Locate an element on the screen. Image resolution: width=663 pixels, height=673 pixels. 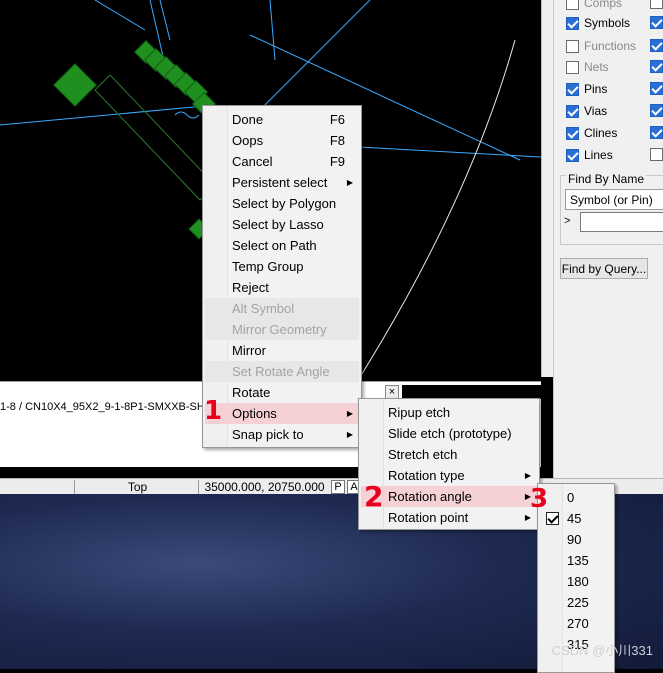
submenu-arrow-icon: ▶ is located at coordinates (349, 413).